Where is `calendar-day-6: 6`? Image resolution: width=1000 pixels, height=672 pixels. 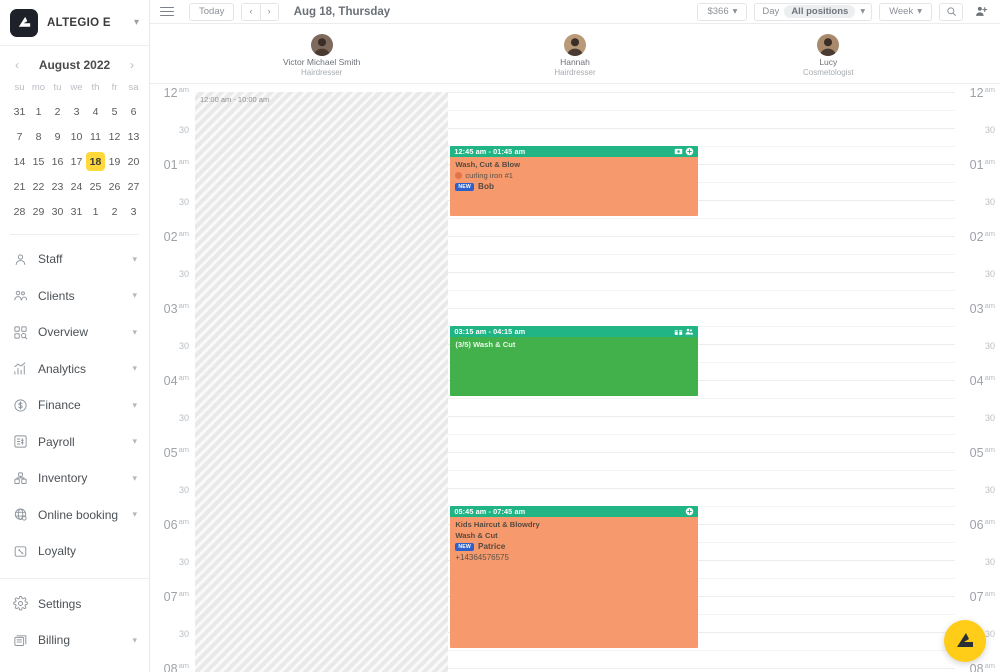 calendar-day-6: 6 is located at coordinates (133, 111).